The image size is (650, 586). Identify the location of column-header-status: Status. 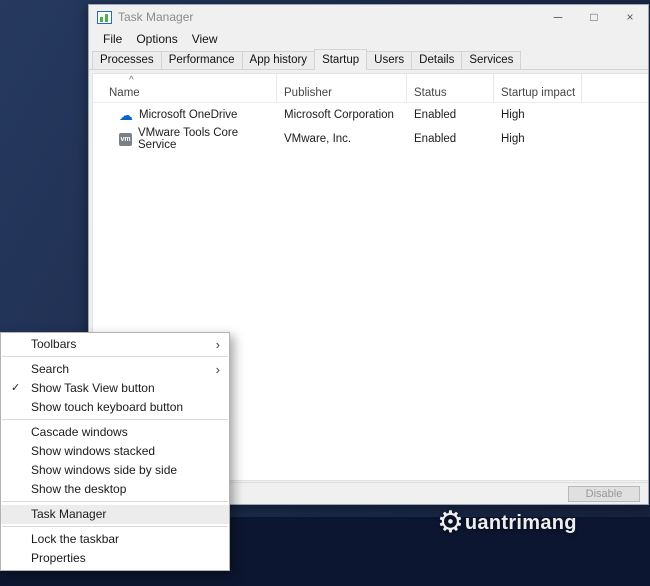
(450, 88).